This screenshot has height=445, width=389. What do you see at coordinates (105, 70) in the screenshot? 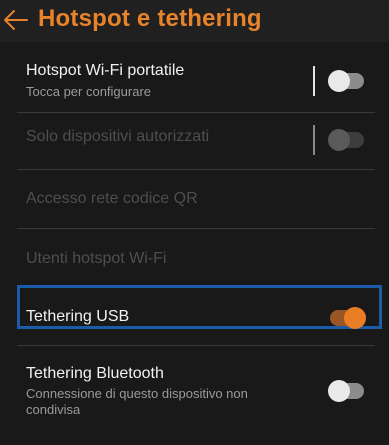
I see `setting-label: Hotspot Wi-Fi portatile` at bounding box center [105, 70].